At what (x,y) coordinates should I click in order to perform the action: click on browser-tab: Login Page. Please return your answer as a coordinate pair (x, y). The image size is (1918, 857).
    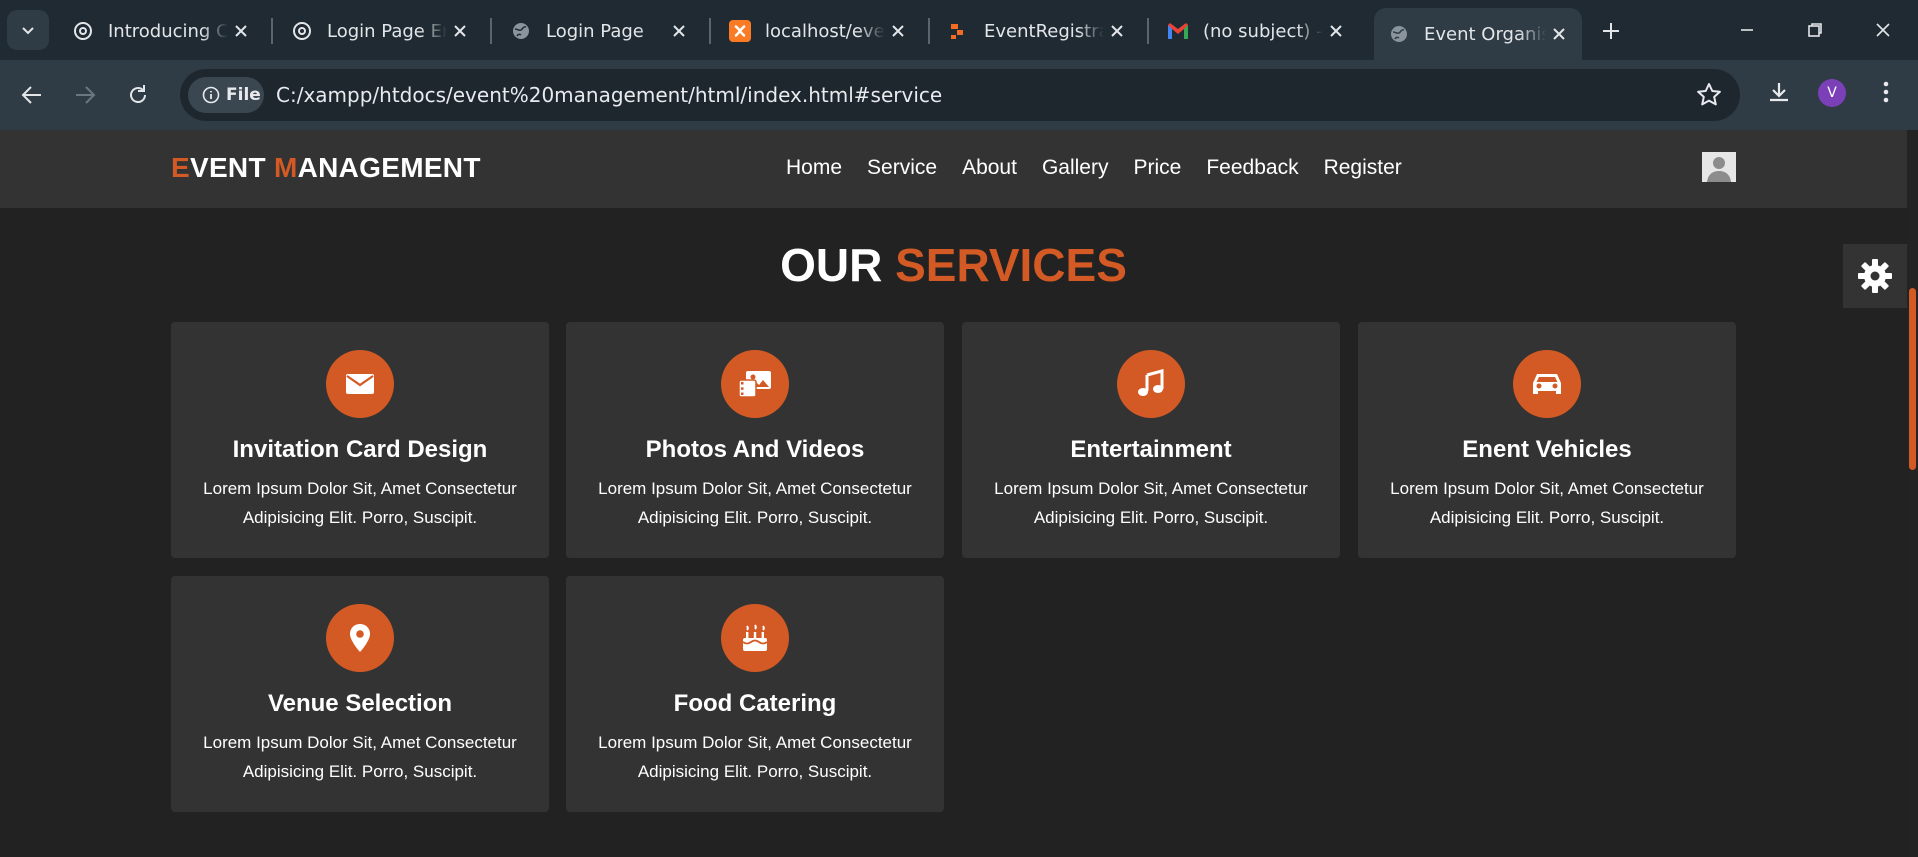
    Looking at the image, I should click on (599, 31).